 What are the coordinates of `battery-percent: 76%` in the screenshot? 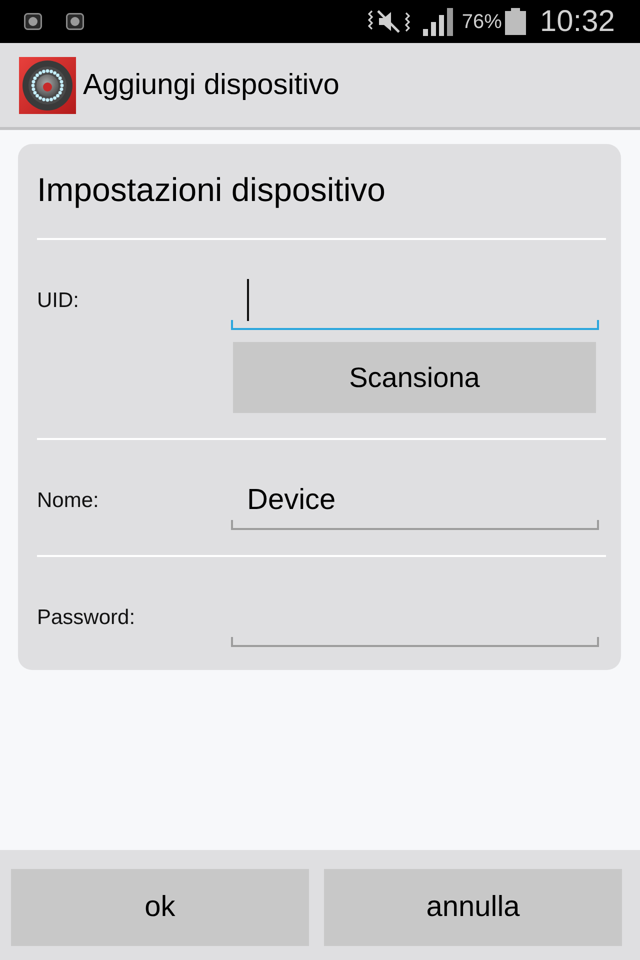 It's located at (482, 22).